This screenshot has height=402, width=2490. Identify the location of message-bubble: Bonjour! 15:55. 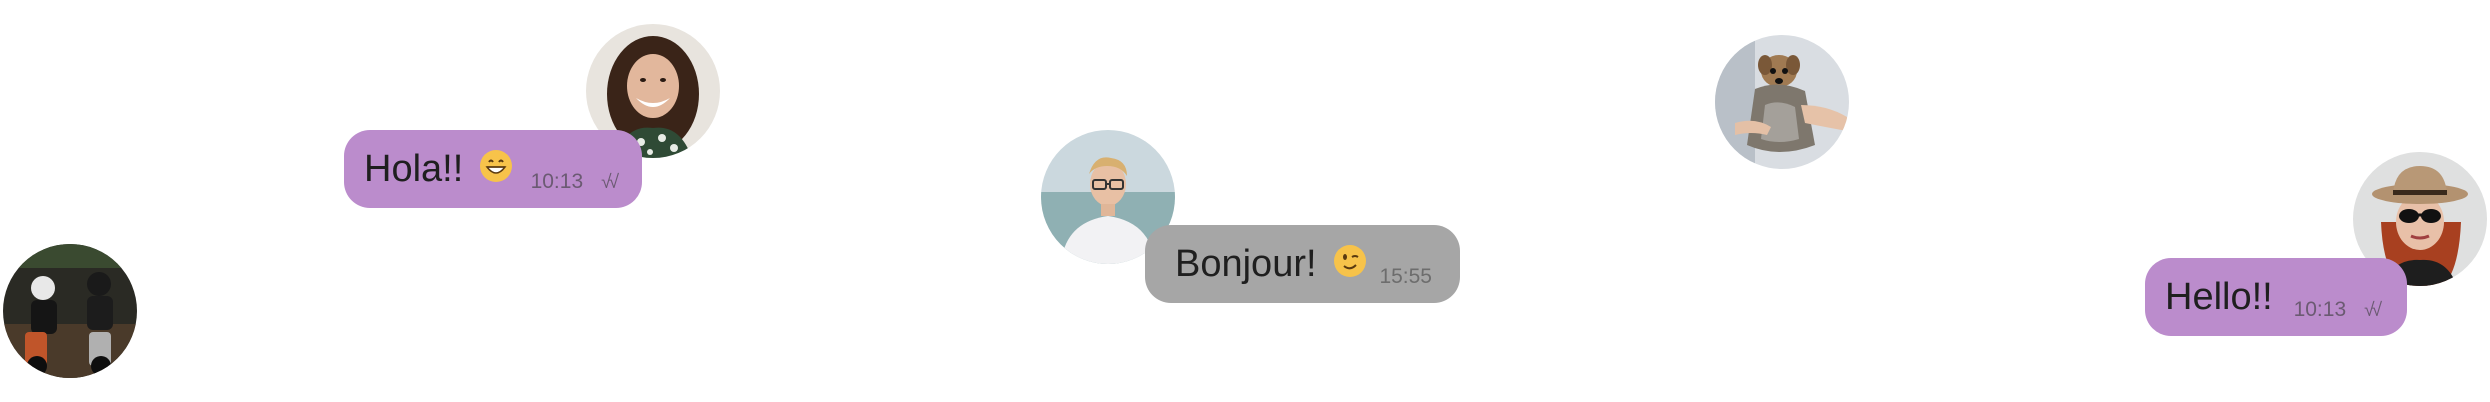
(1302, 264).